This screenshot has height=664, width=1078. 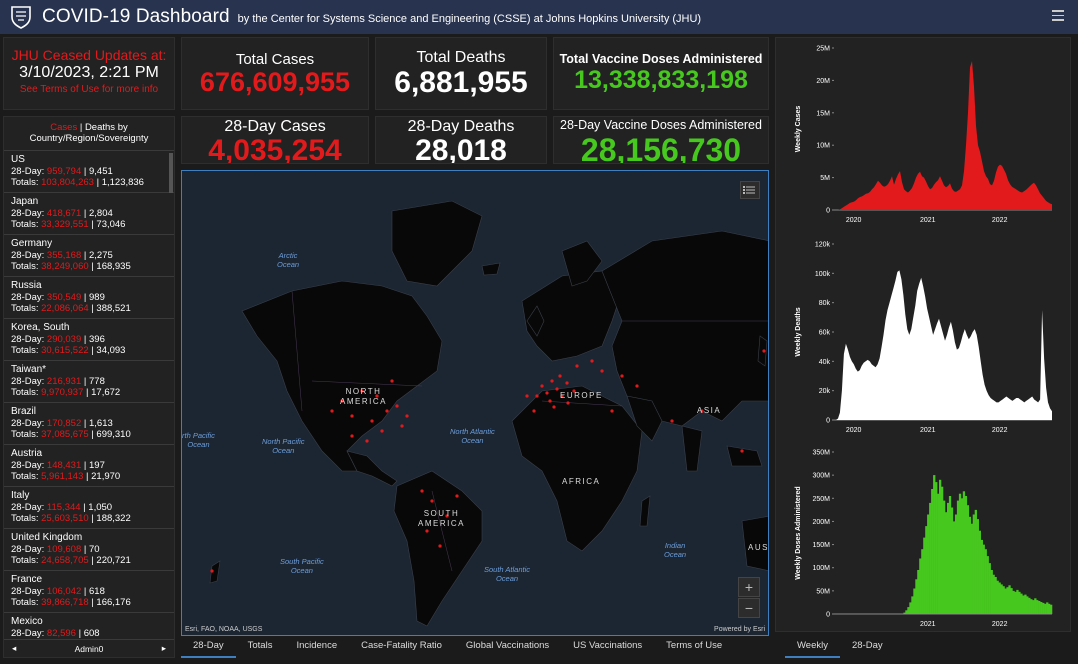 What do you see at coordinates (65, 518) in the screenshot?
I see `cases-total: 25,603,510` at bounding box center [65, 518].